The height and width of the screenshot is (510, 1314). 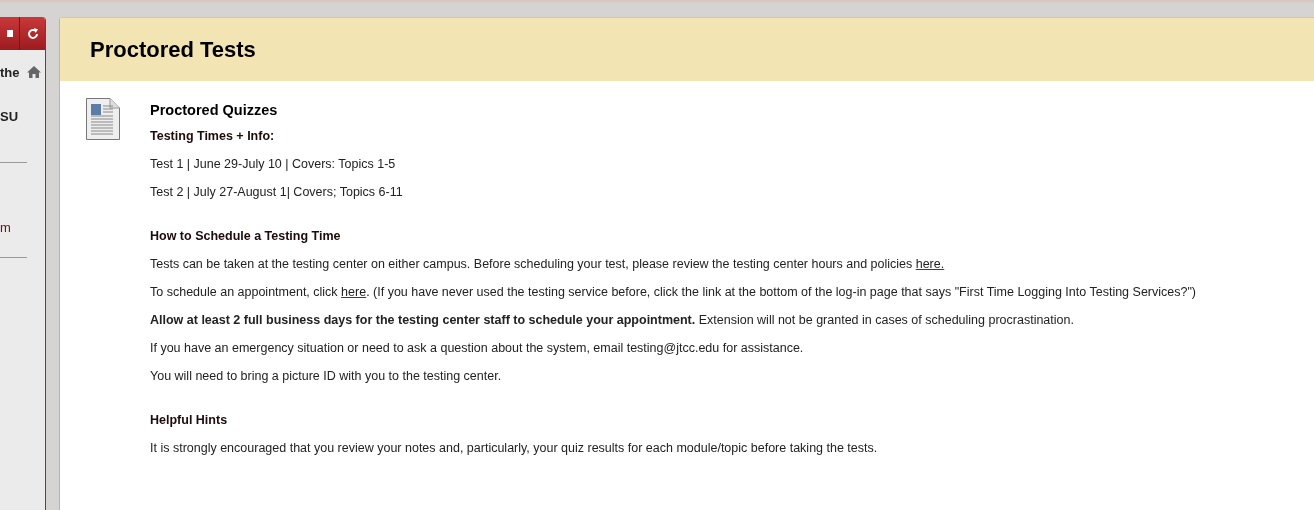 What do you see at coordinates (673, 292) in the screenshot?
I see `paragraph: To schedule an appointment, click here. (If you have never used the testing service before, click the link at the bottom of the log-in page that says "First Time Logging Into Testing Services?")` at bounding box center [673, 292].